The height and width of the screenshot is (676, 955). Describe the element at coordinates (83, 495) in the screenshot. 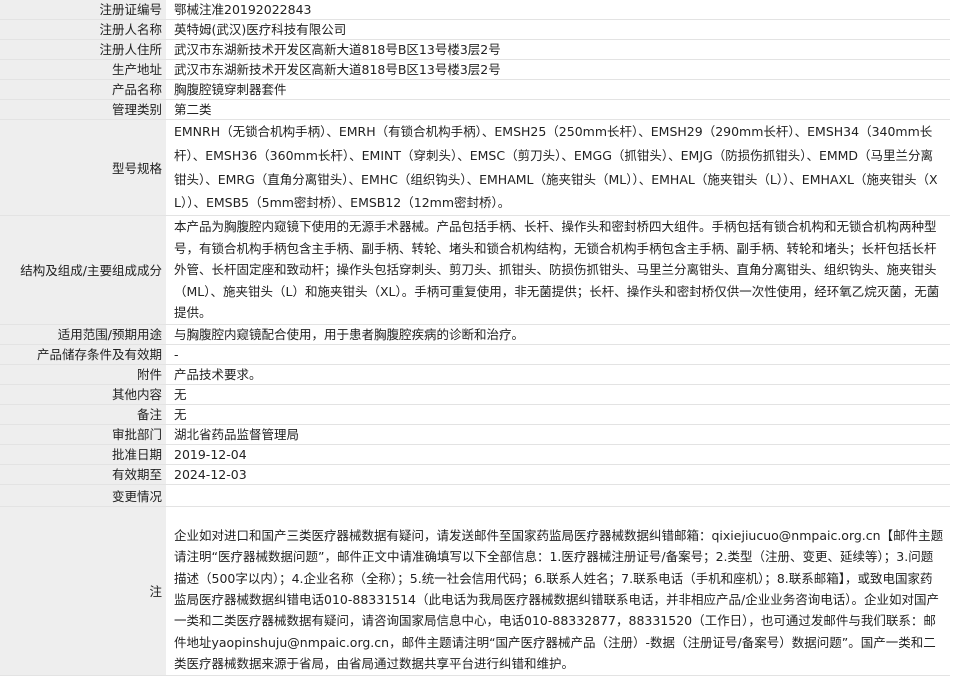

I see `field-label: 变更情况` at that location.